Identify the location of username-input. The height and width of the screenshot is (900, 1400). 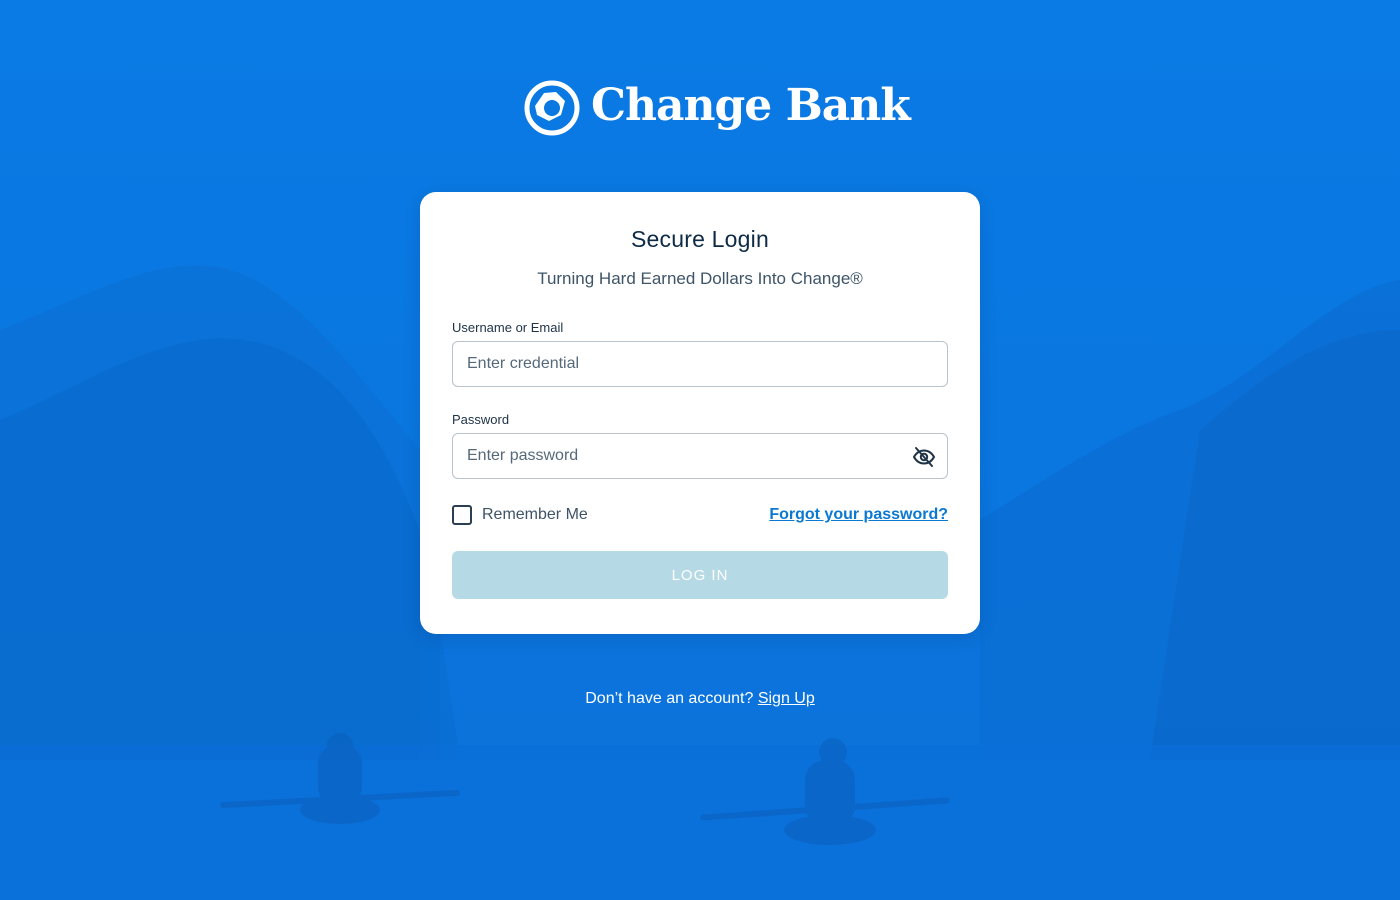
(700, 364).